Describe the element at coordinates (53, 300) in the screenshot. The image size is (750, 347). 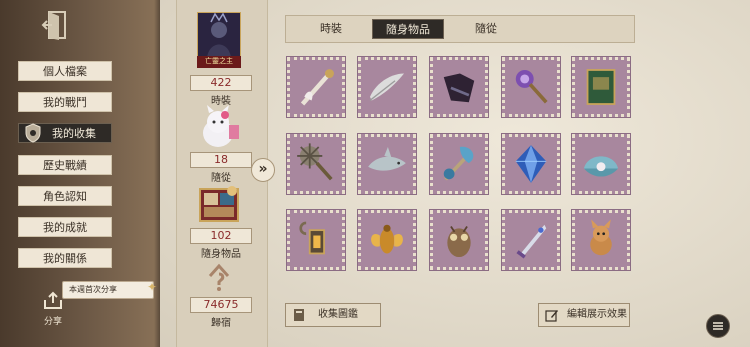
I see `share-icon` at that location.